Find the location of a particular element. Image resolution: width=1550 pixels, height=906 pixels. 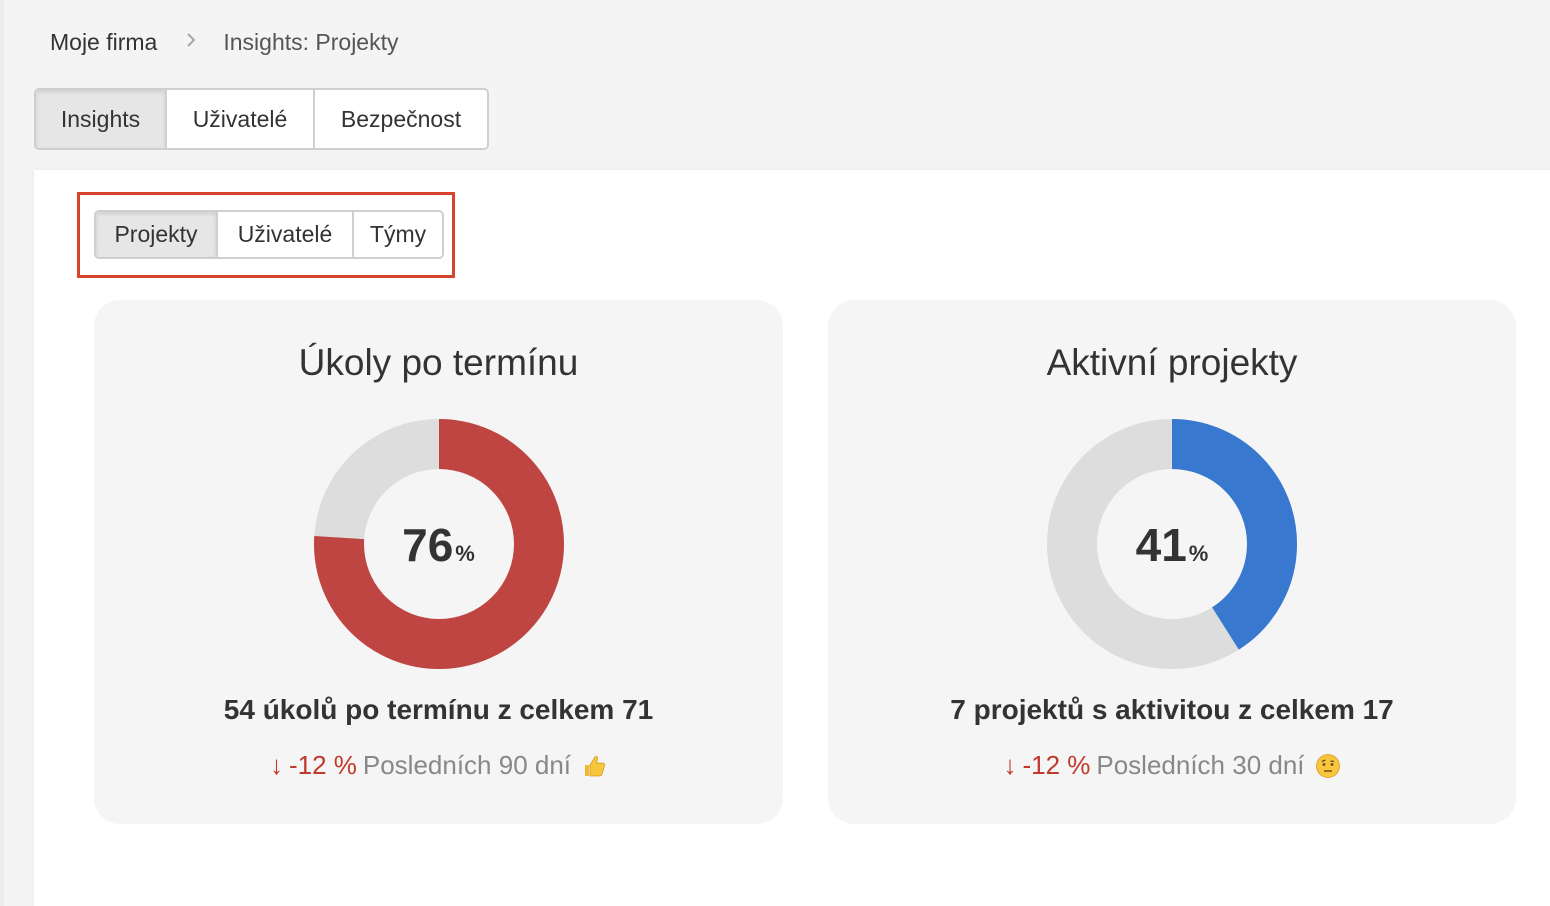

breadcrumb-home-link: Moje firma is located at coordinates (103, 42).